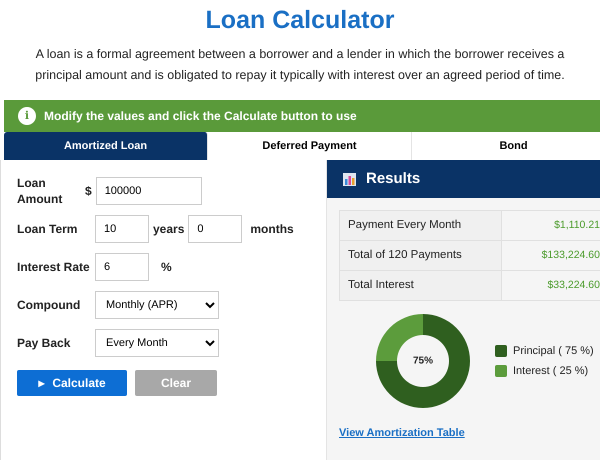 The height and width of the screenshot is (460, 600). Describe the element at coordinates (300, 20) in the screenshot. I see `page-title: Loan Calculator` at that location.